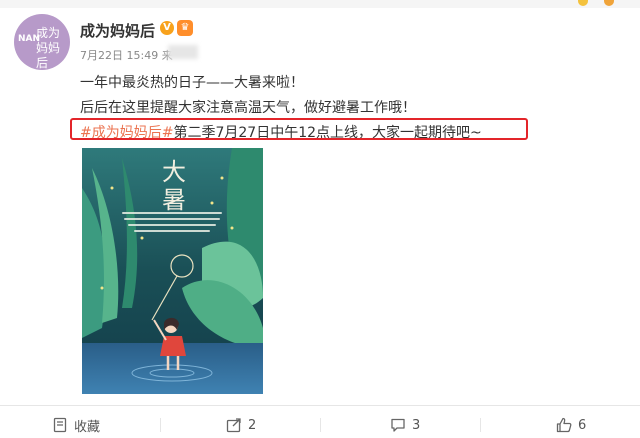  What do you see at coordinates (582, 425) in the screenshot?
I see `like-count: 6` at bounding box center [582, 425].